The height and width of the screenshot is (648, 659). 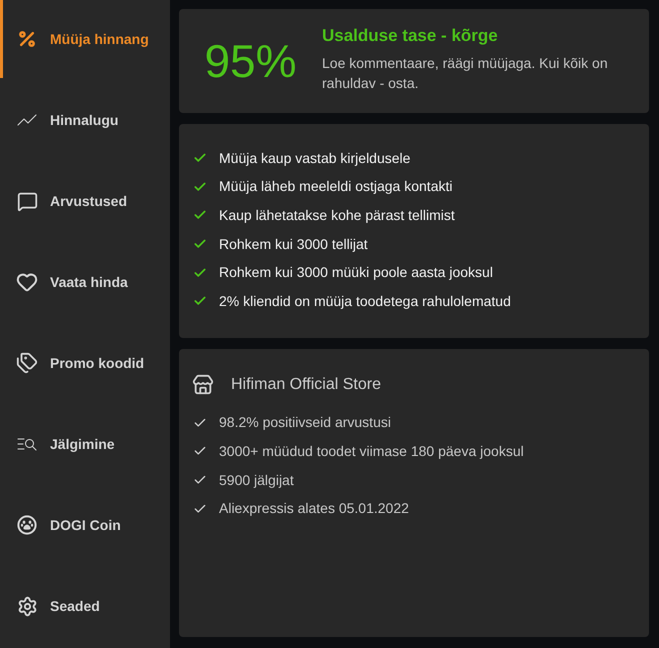 What do you see at coordinates (203, 385) in the screenshot?
I see `store-icon` at bounding box center [203, 385].